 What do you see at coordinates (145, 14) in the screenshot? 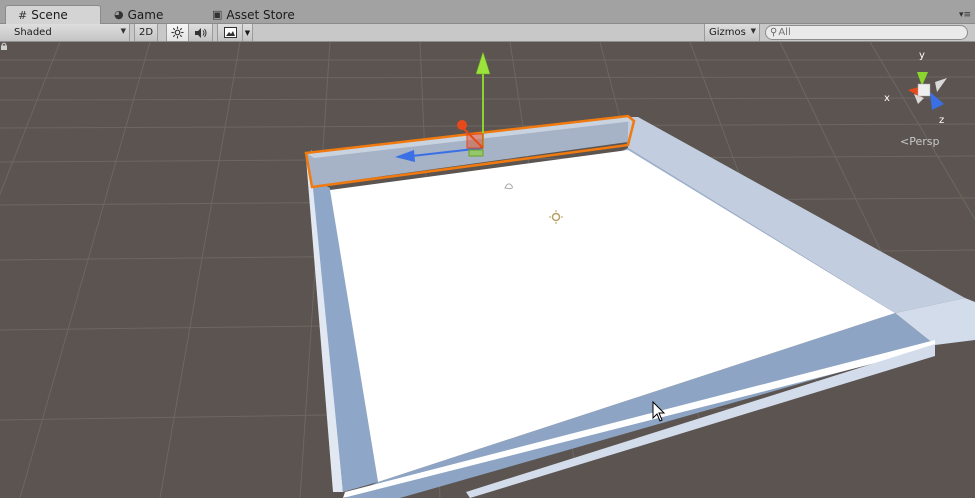
I see `tab-game-label: Game` at bounding box center [145, 14].